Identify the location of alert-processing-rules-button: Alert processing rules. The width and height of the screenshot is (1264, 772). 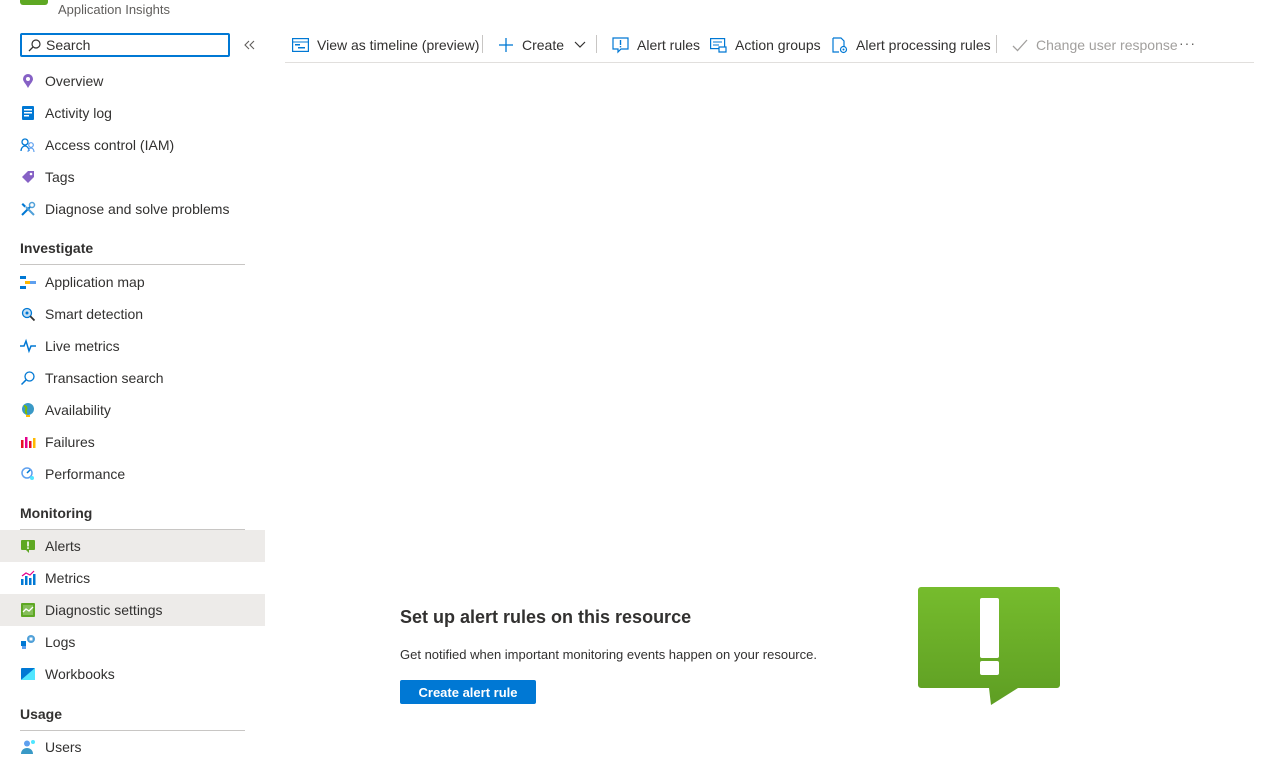
(911, 45).